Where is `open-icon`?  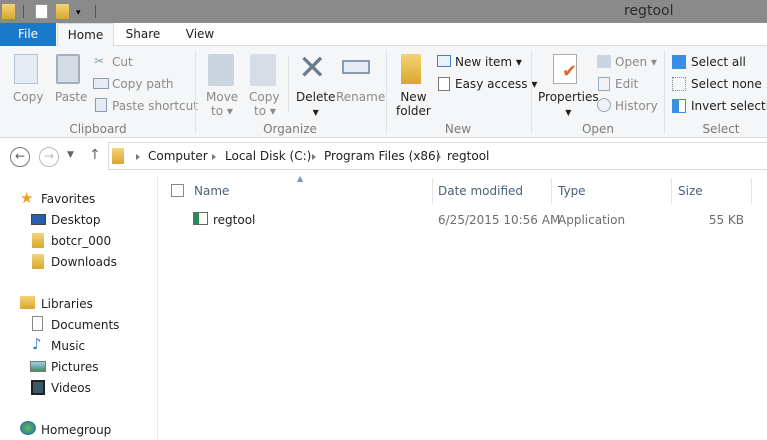
open-icon is located at coordinates (604, 61).